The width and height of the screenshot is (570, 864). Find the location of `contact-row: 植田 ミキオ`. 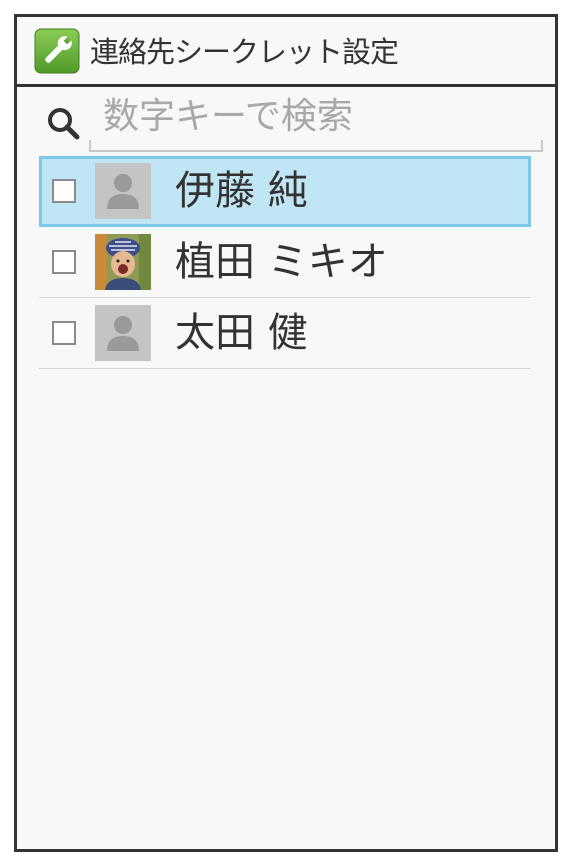

contact-row: 植田 ミキオ is located at coordinates (285, 262).